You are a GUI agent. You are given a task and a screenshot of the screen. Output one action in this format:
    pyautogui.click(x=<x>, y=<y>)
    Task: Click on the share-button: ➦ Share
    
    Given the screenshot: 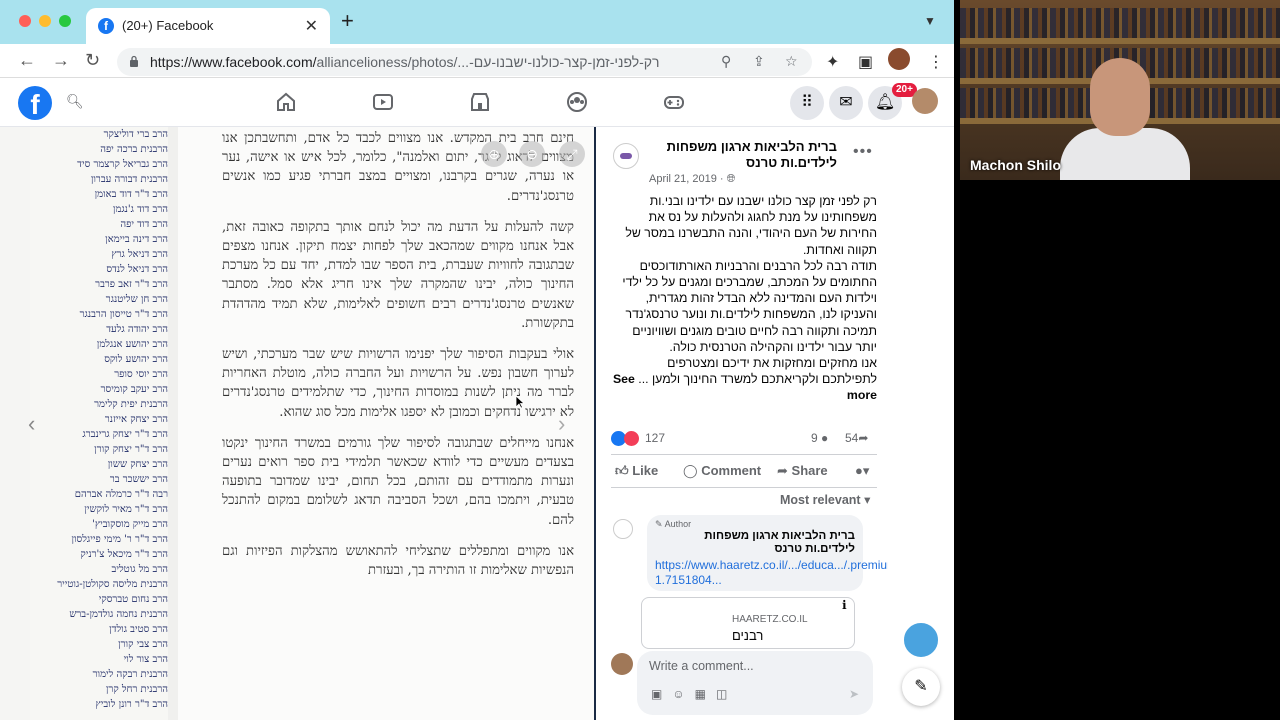 What is the action you would take?
    pyautogui.click(x=802, y=471)
    